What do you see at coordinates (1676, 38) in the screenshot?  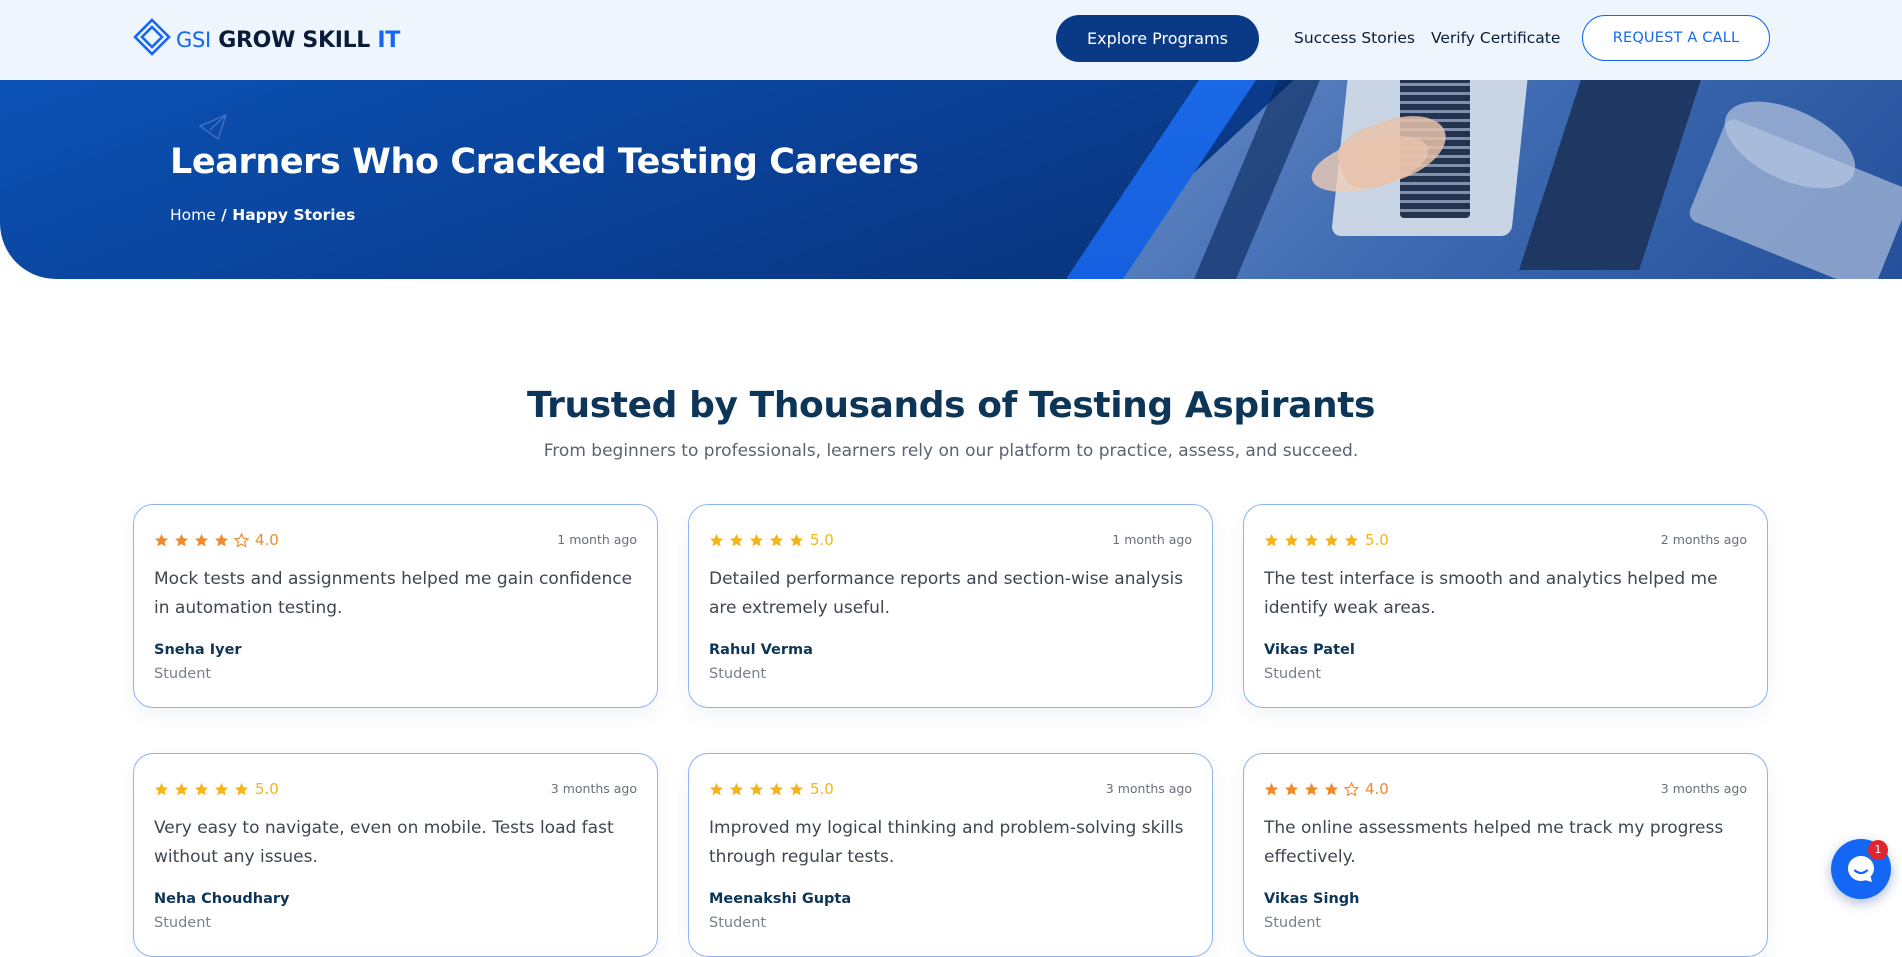 I see `request-call-button: REQUEST A CALL` at bounding box center [1676, 38].